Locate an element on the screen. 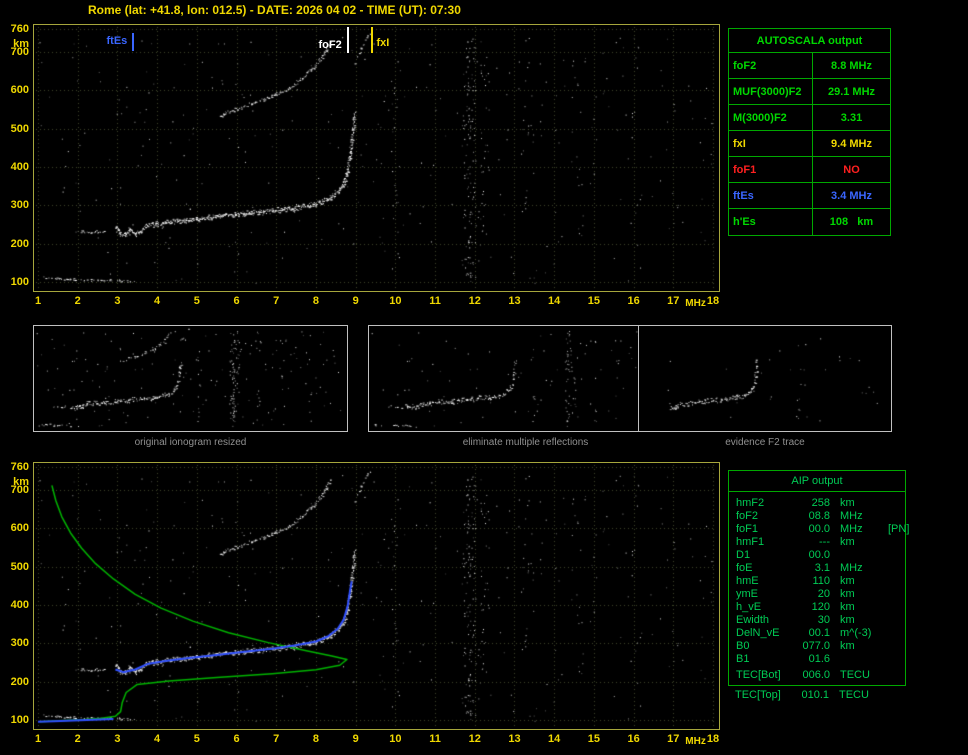 Image resolution: width=968 pixels, height=755 pixels. param-value: 3.1 is located at coordinates (822, 568).